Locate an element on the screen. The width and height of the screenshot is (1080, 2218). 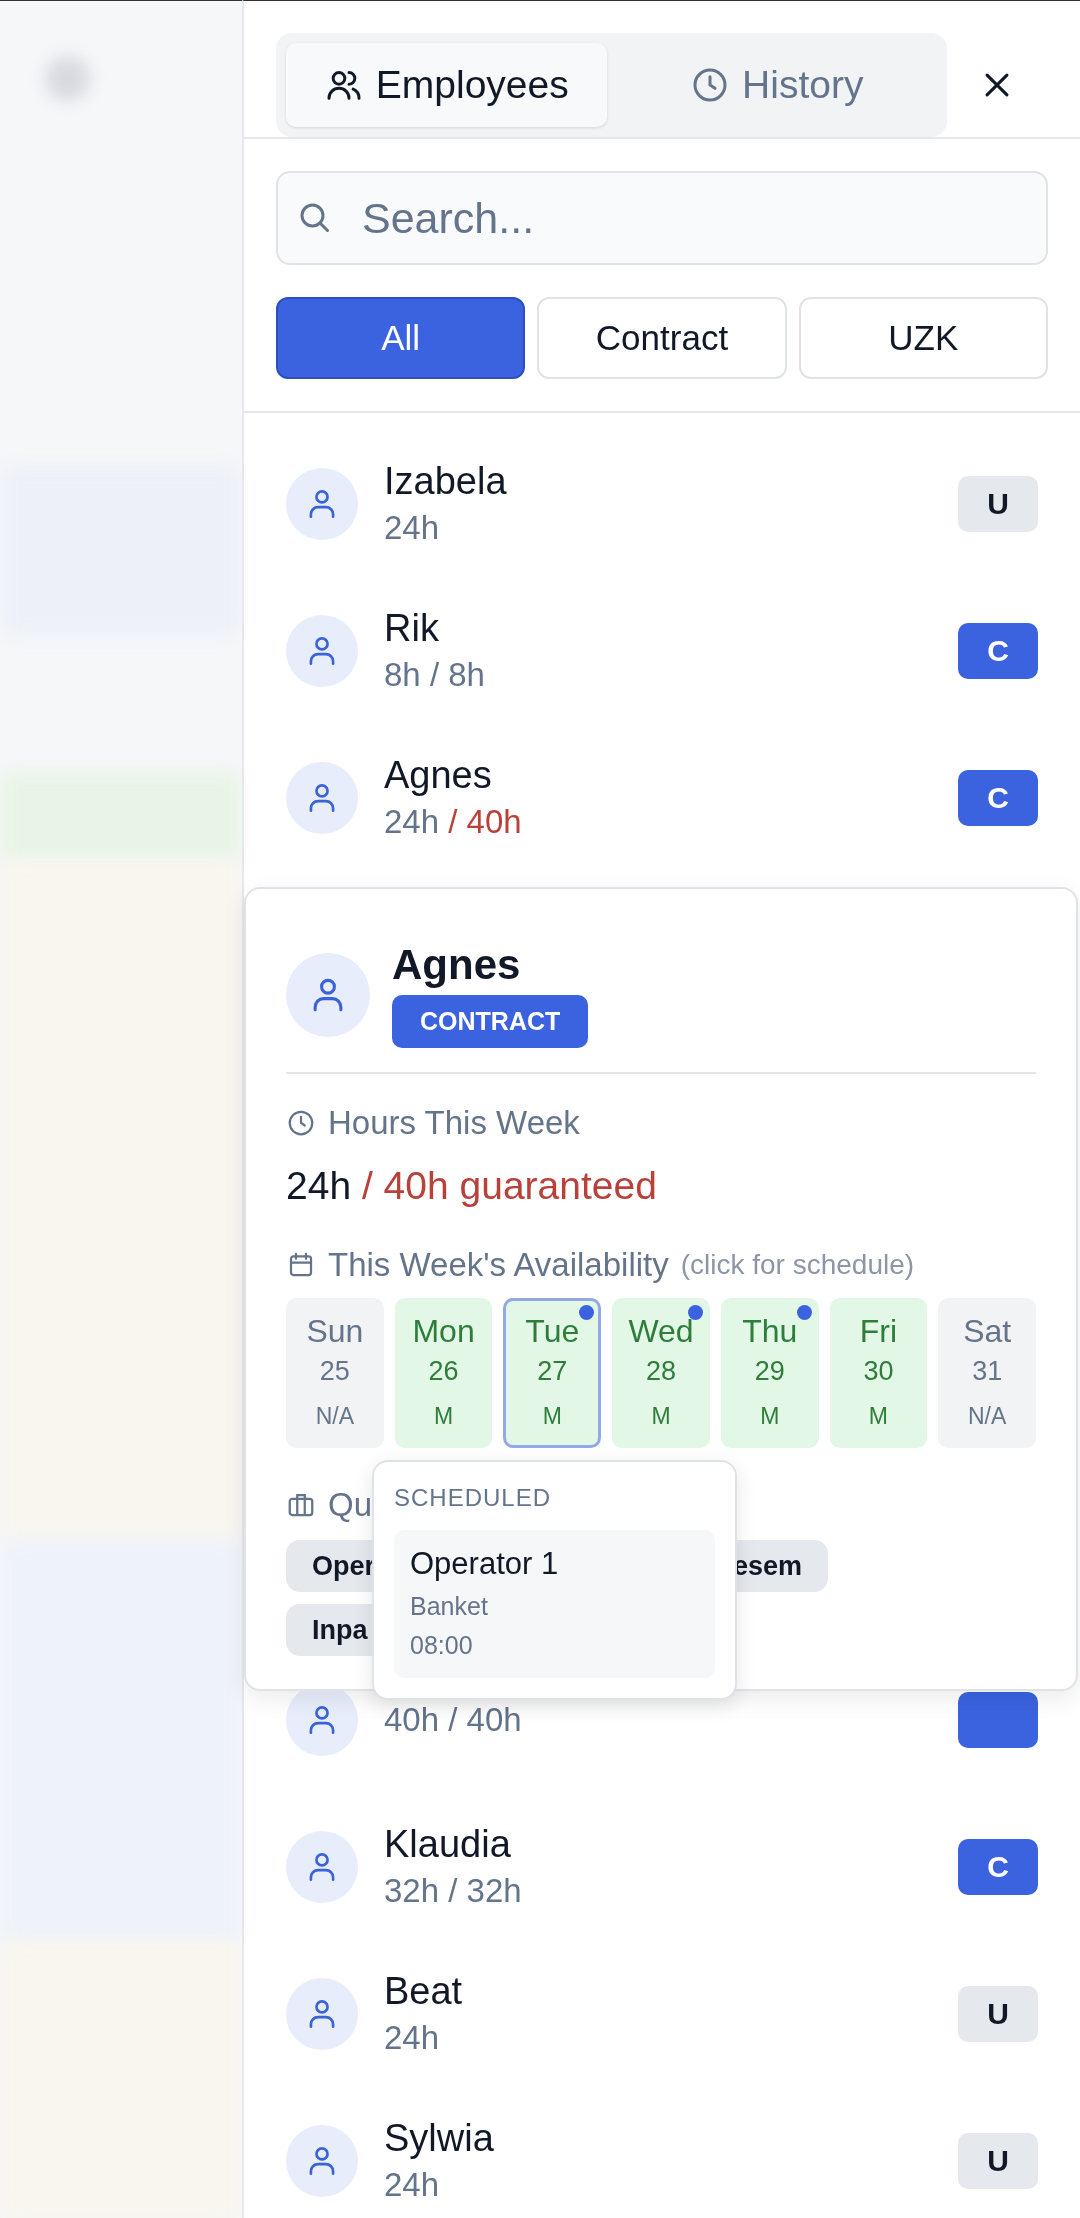
day-cell: Fri 30 M is located at coordinates (878, 1373).